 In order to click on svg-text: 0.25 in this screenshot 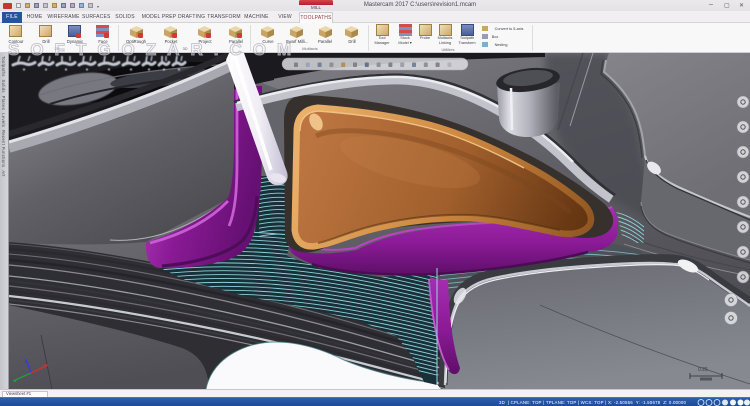, I will do `click(703, 370)`.